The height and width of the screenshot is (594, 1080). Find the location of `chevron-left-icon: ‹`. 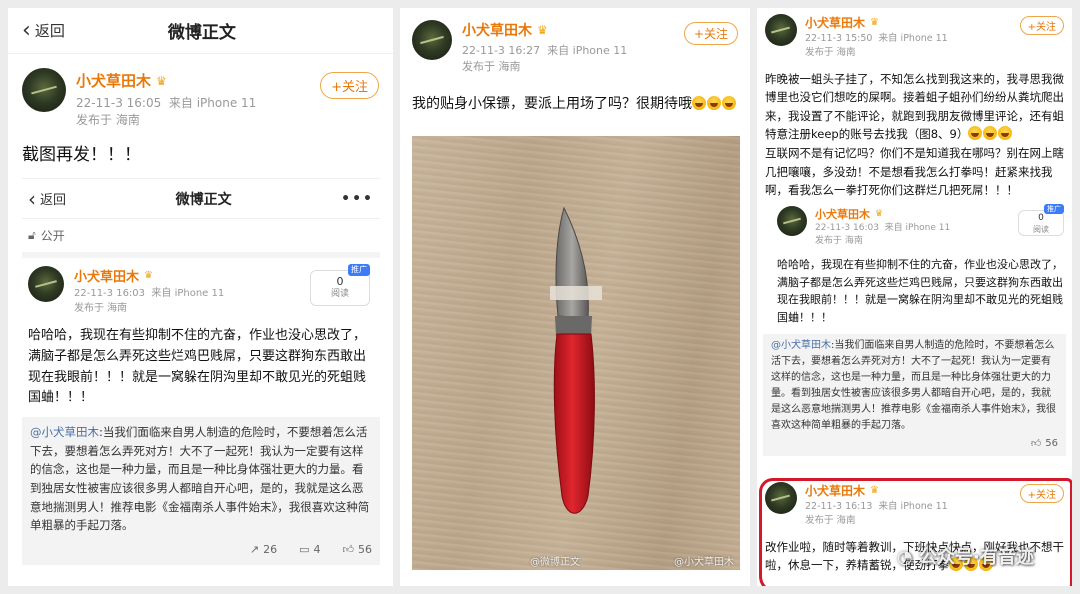

chevron-left-icon: ‹ is located at coordinates (26, 30).